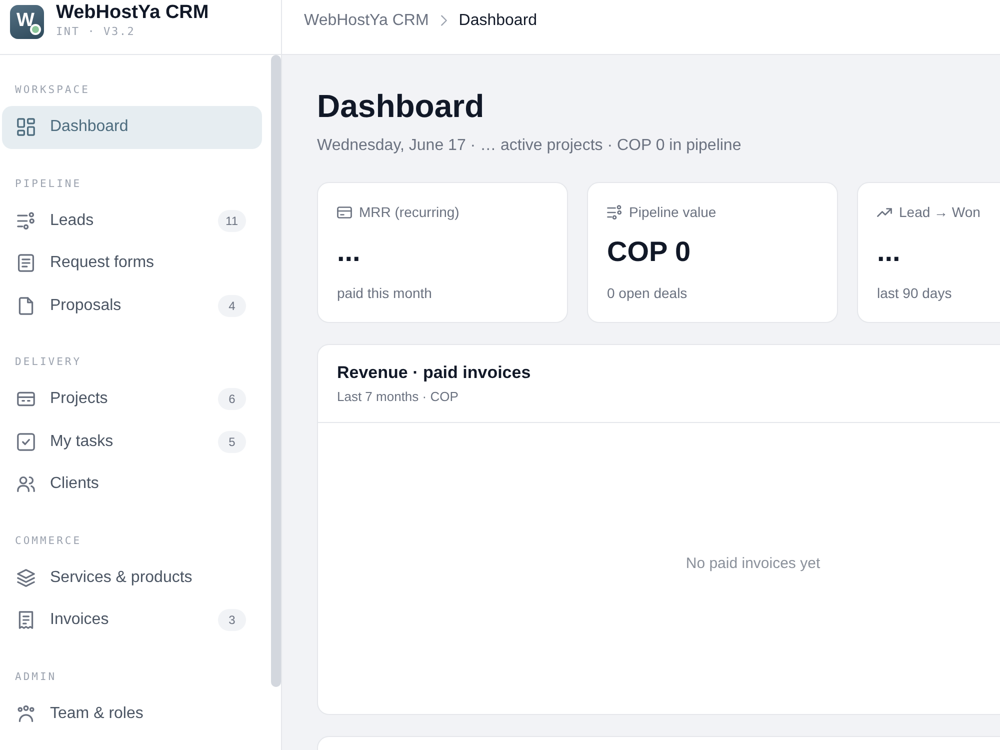 The height and width of the screenshot is (750, 1000). I want to click on stat-label: Pipeline value, so click(672, 212).